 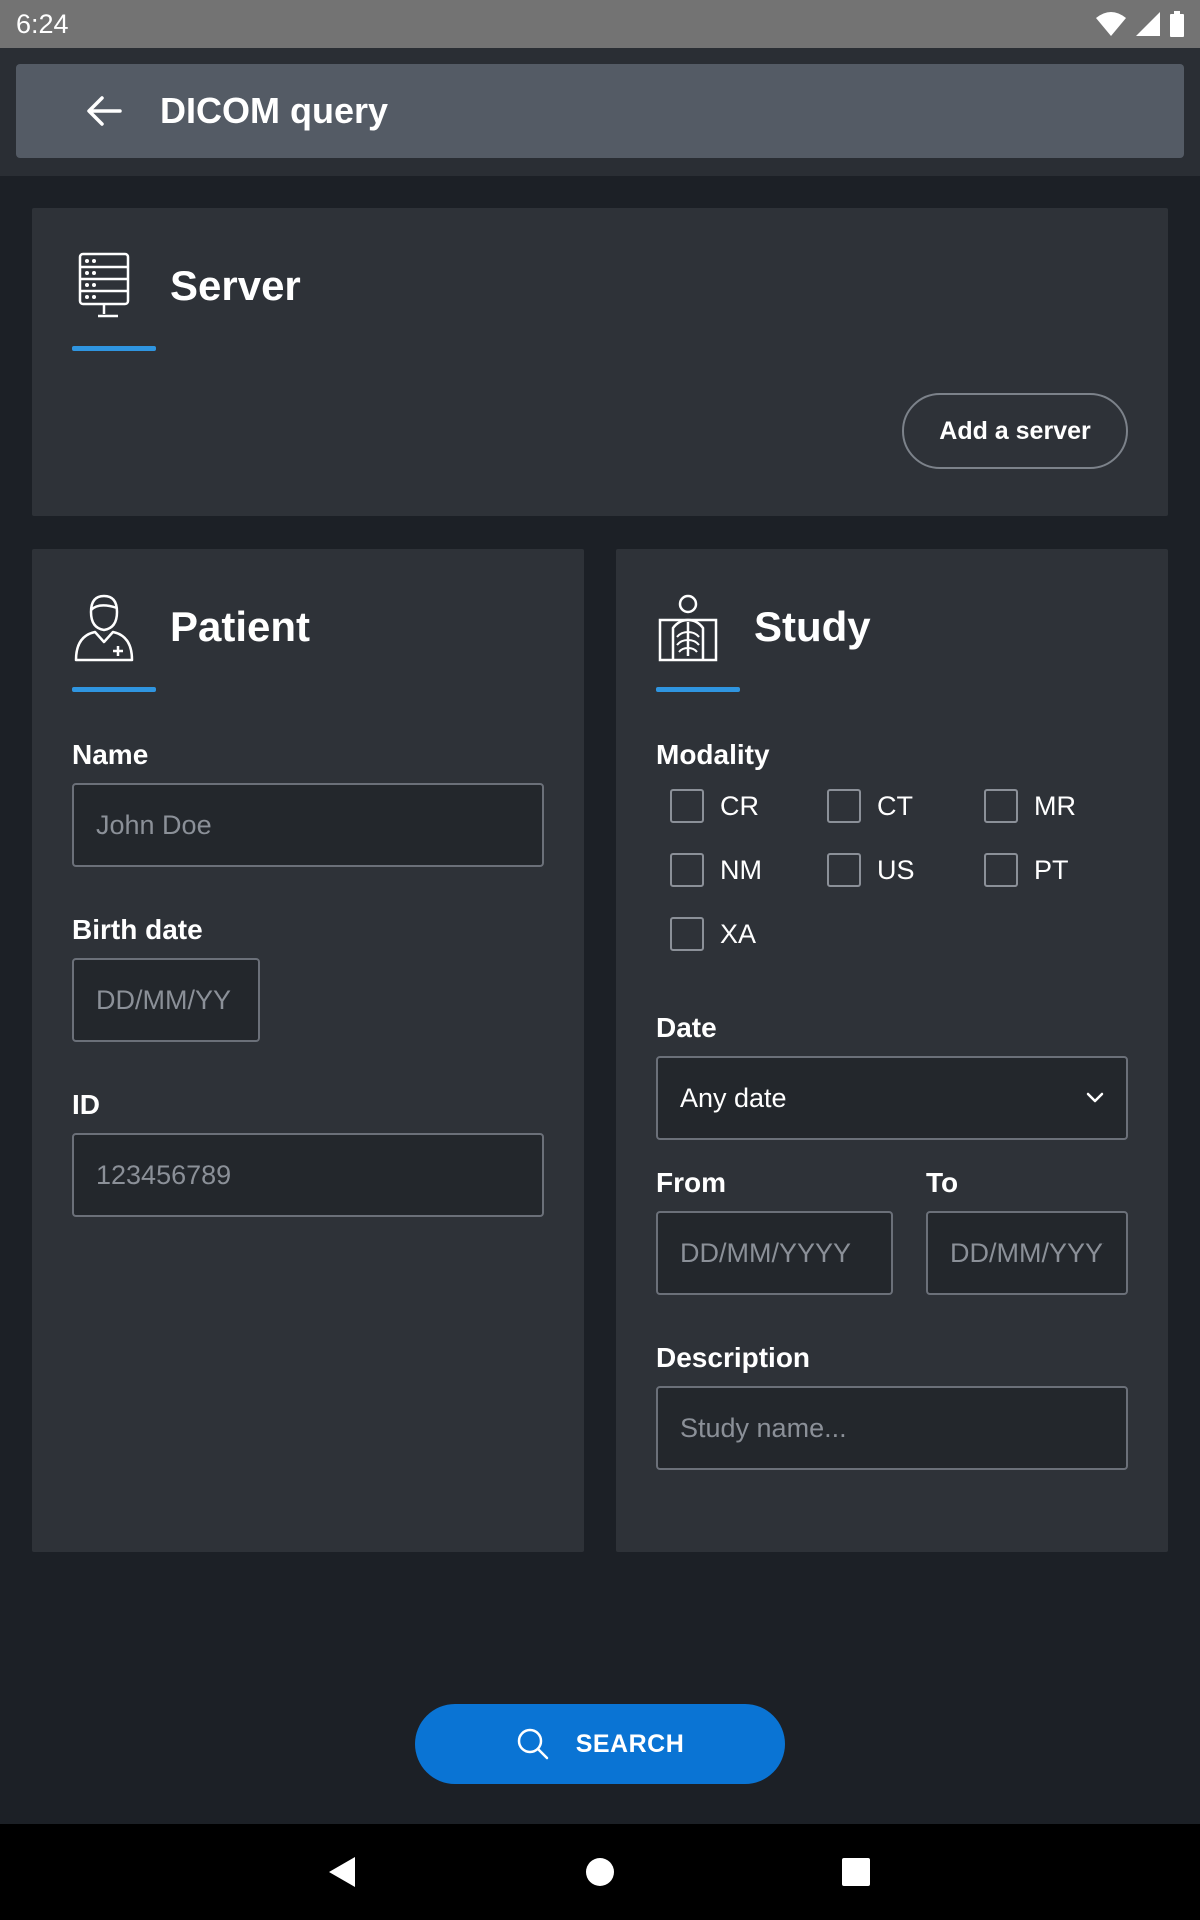 I want to click on from-date-input, so click(x=774, y=1253).